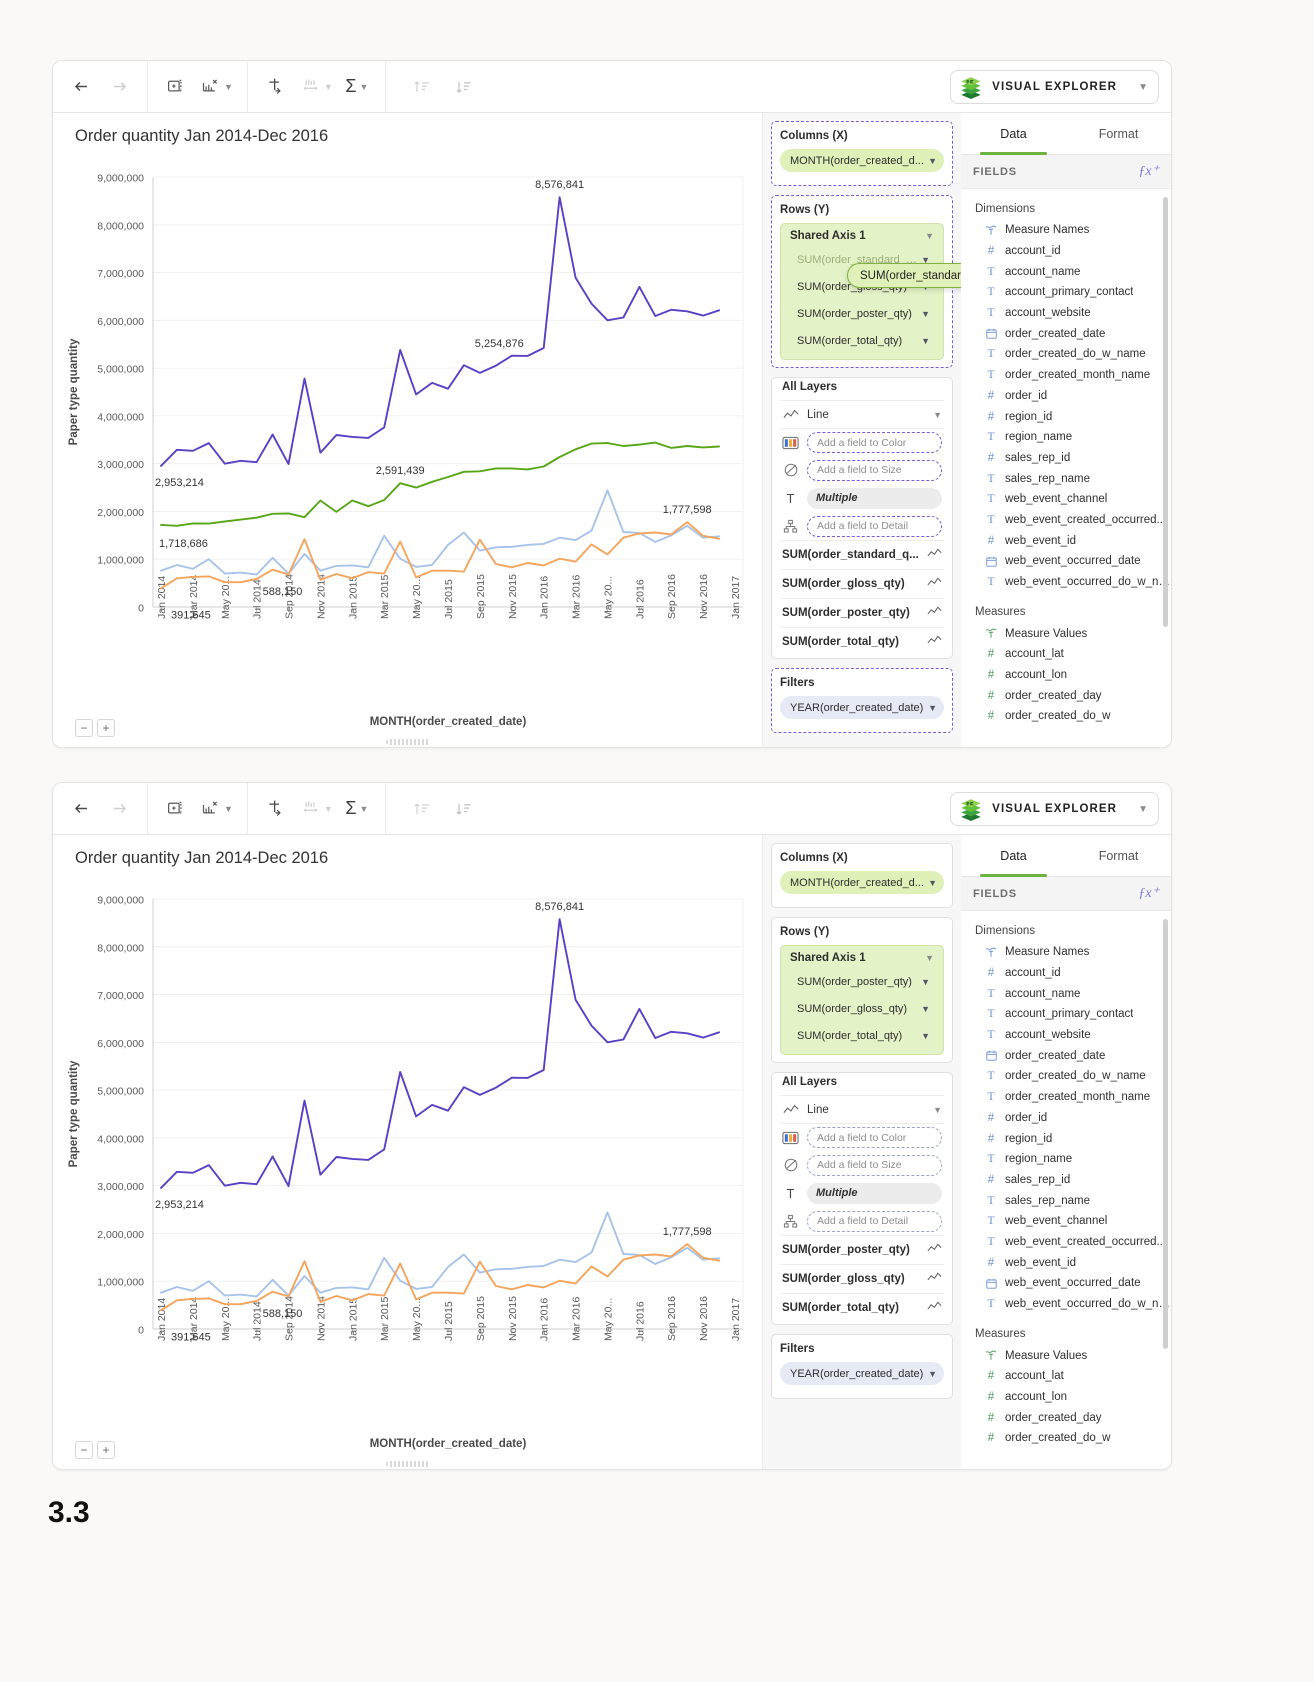 The image size is (1314, 1682). I want to click on rows-pill-2: SUM(order_poster_qty) ▼, so click(862, 313).